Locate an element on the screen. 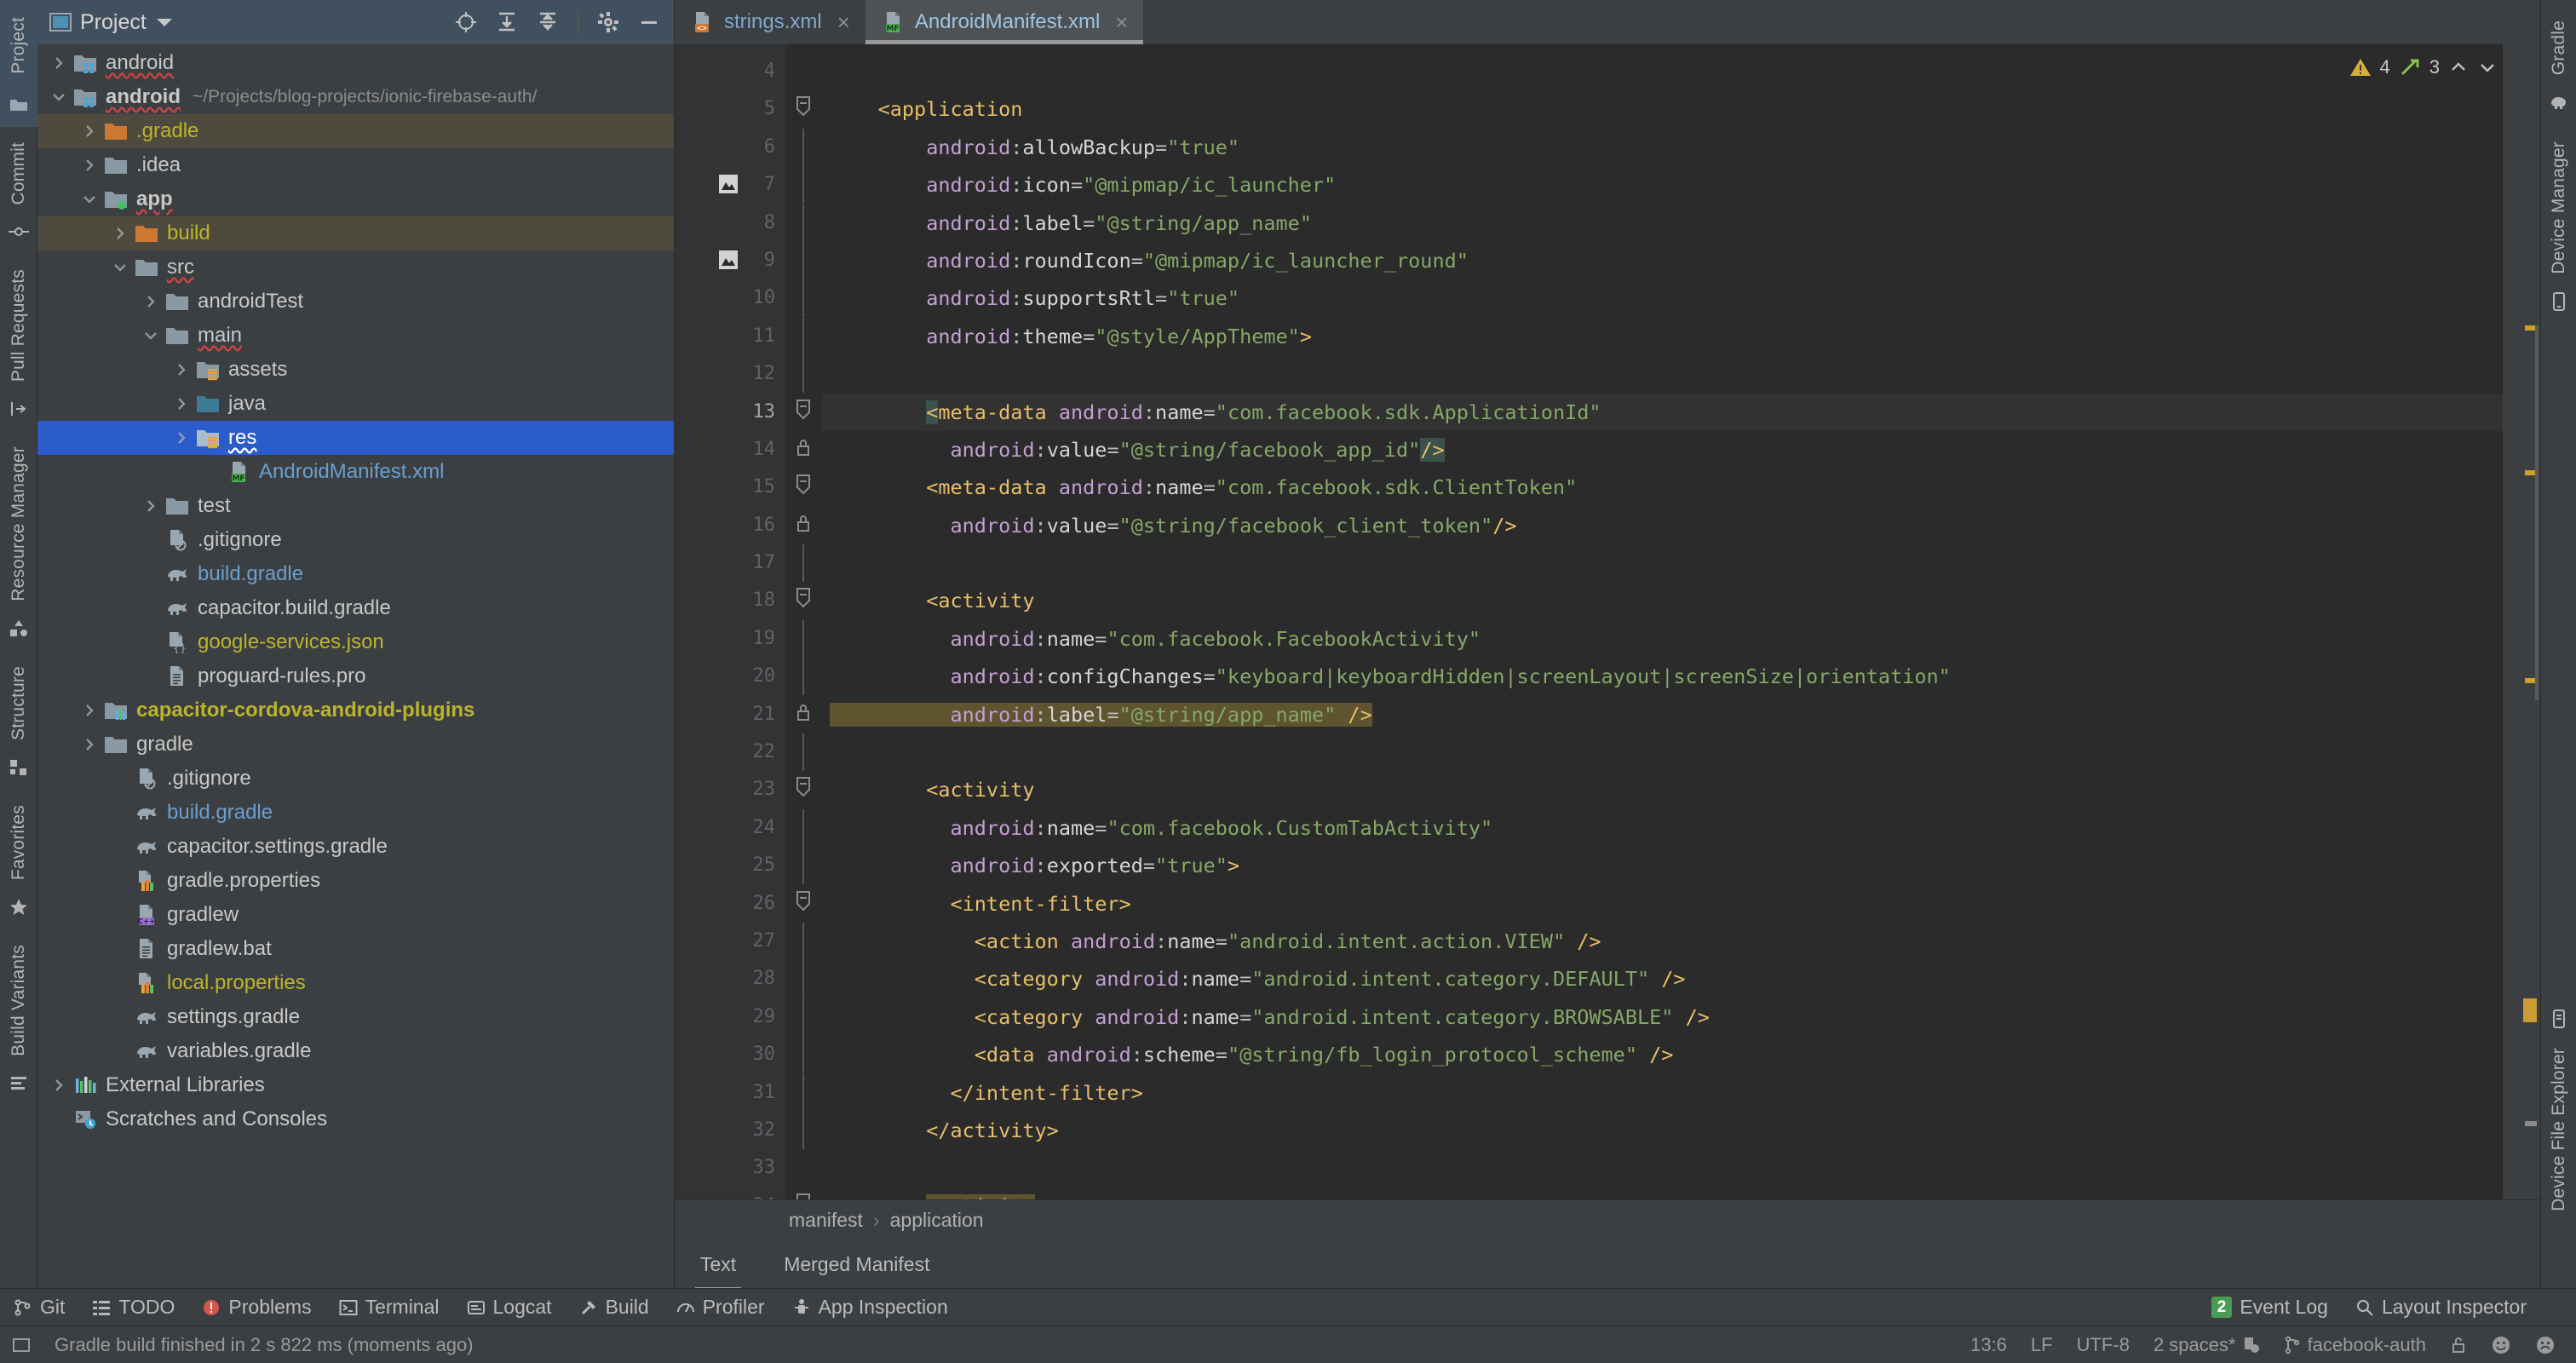 The height and width of the screenshot is (1363, 2576). scrollbar-thumb is located at coordinates (2537, 512).